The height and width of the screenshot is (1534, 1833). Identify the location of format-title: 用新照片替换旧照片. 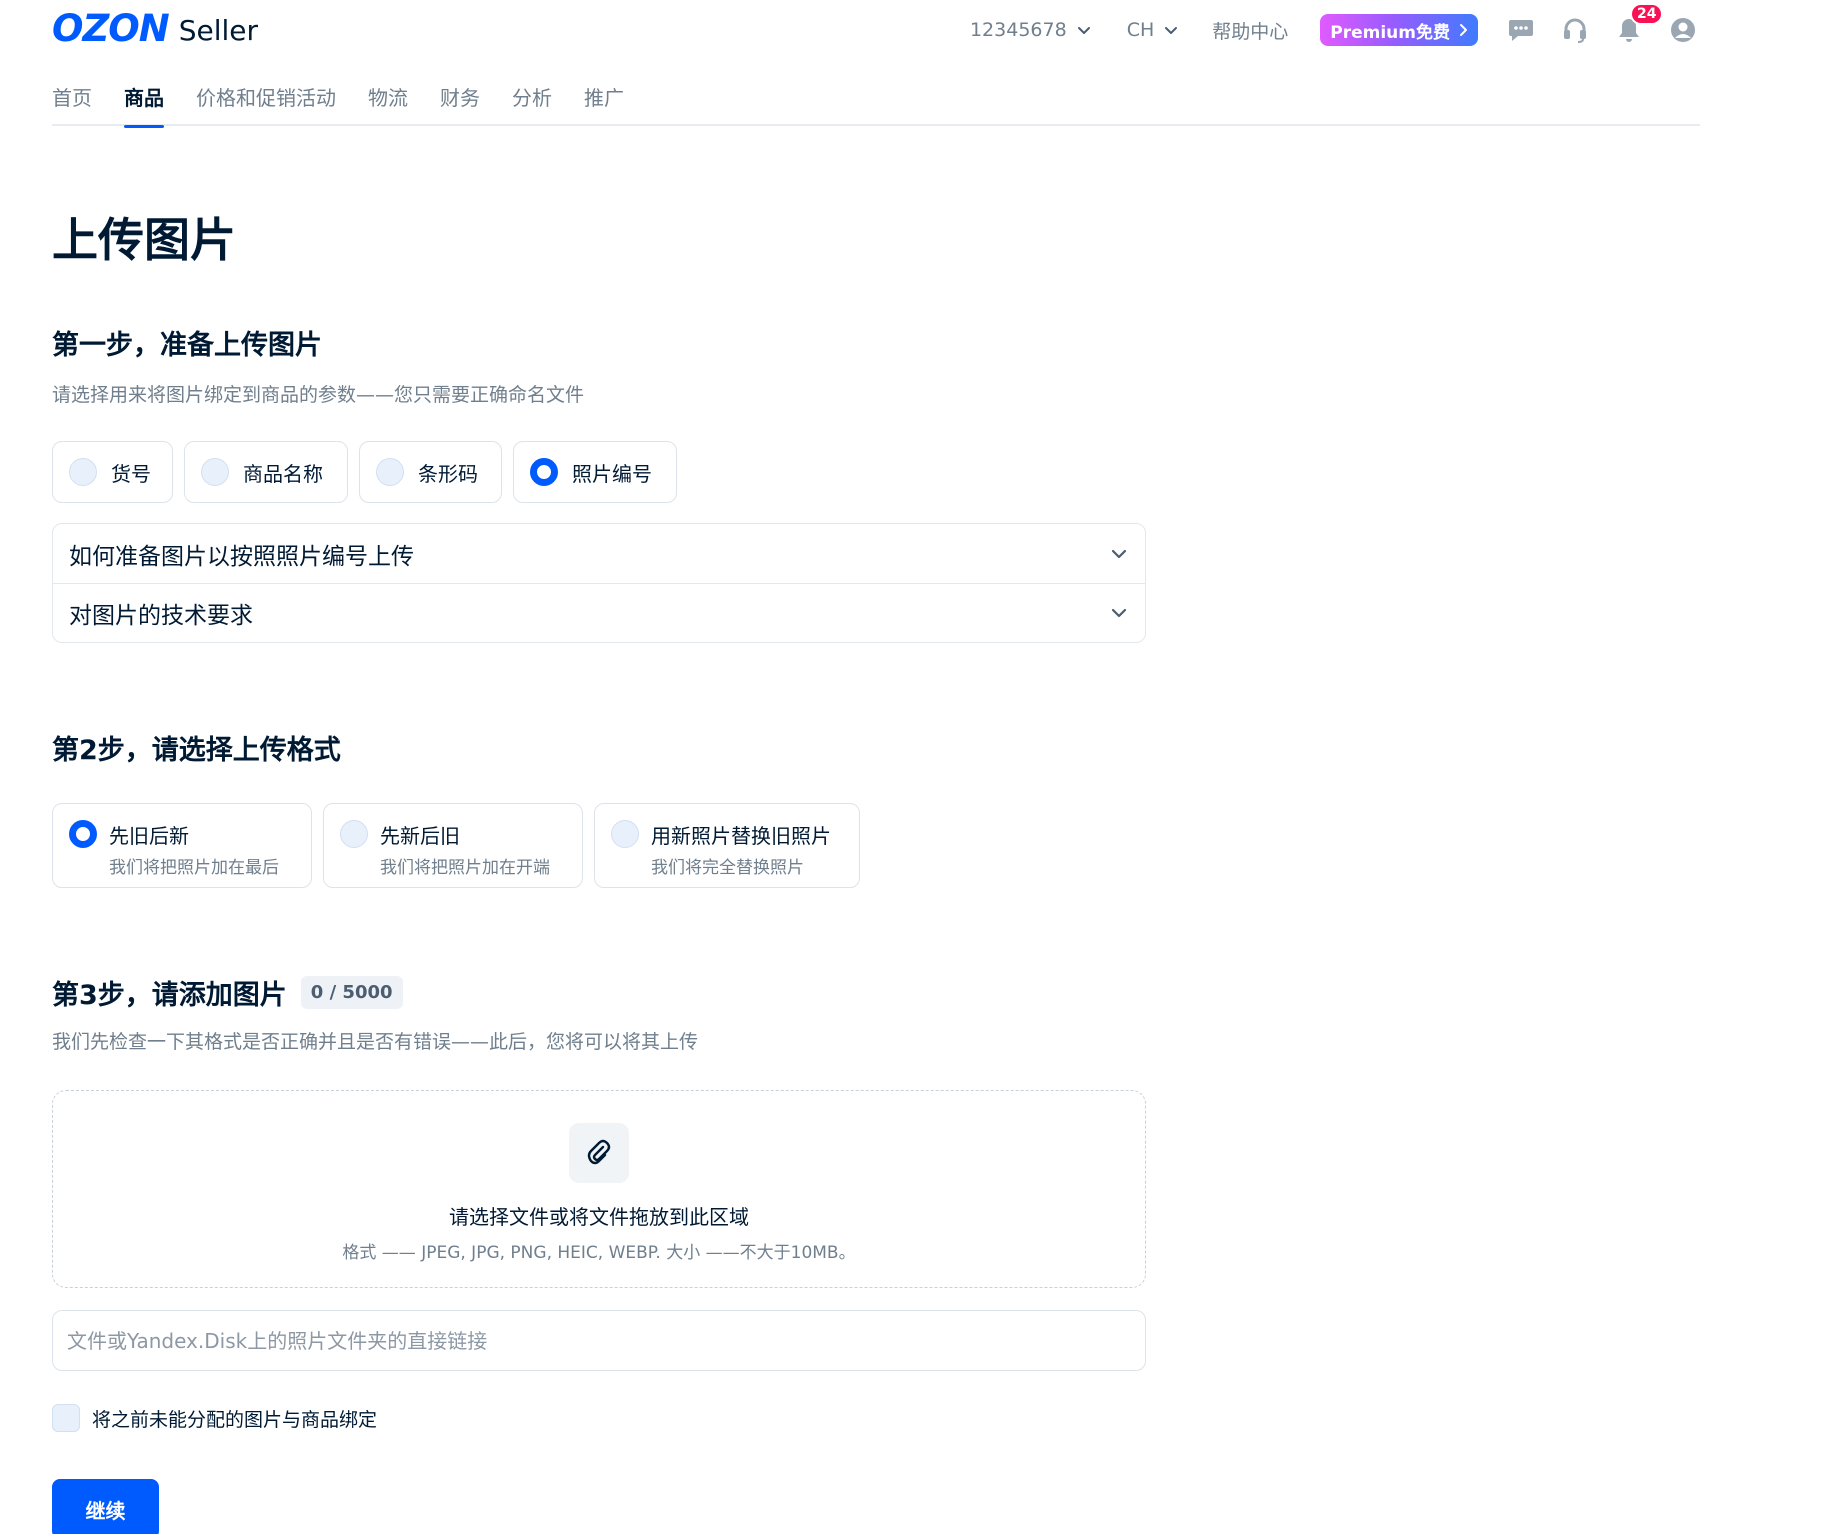
(741, 836).